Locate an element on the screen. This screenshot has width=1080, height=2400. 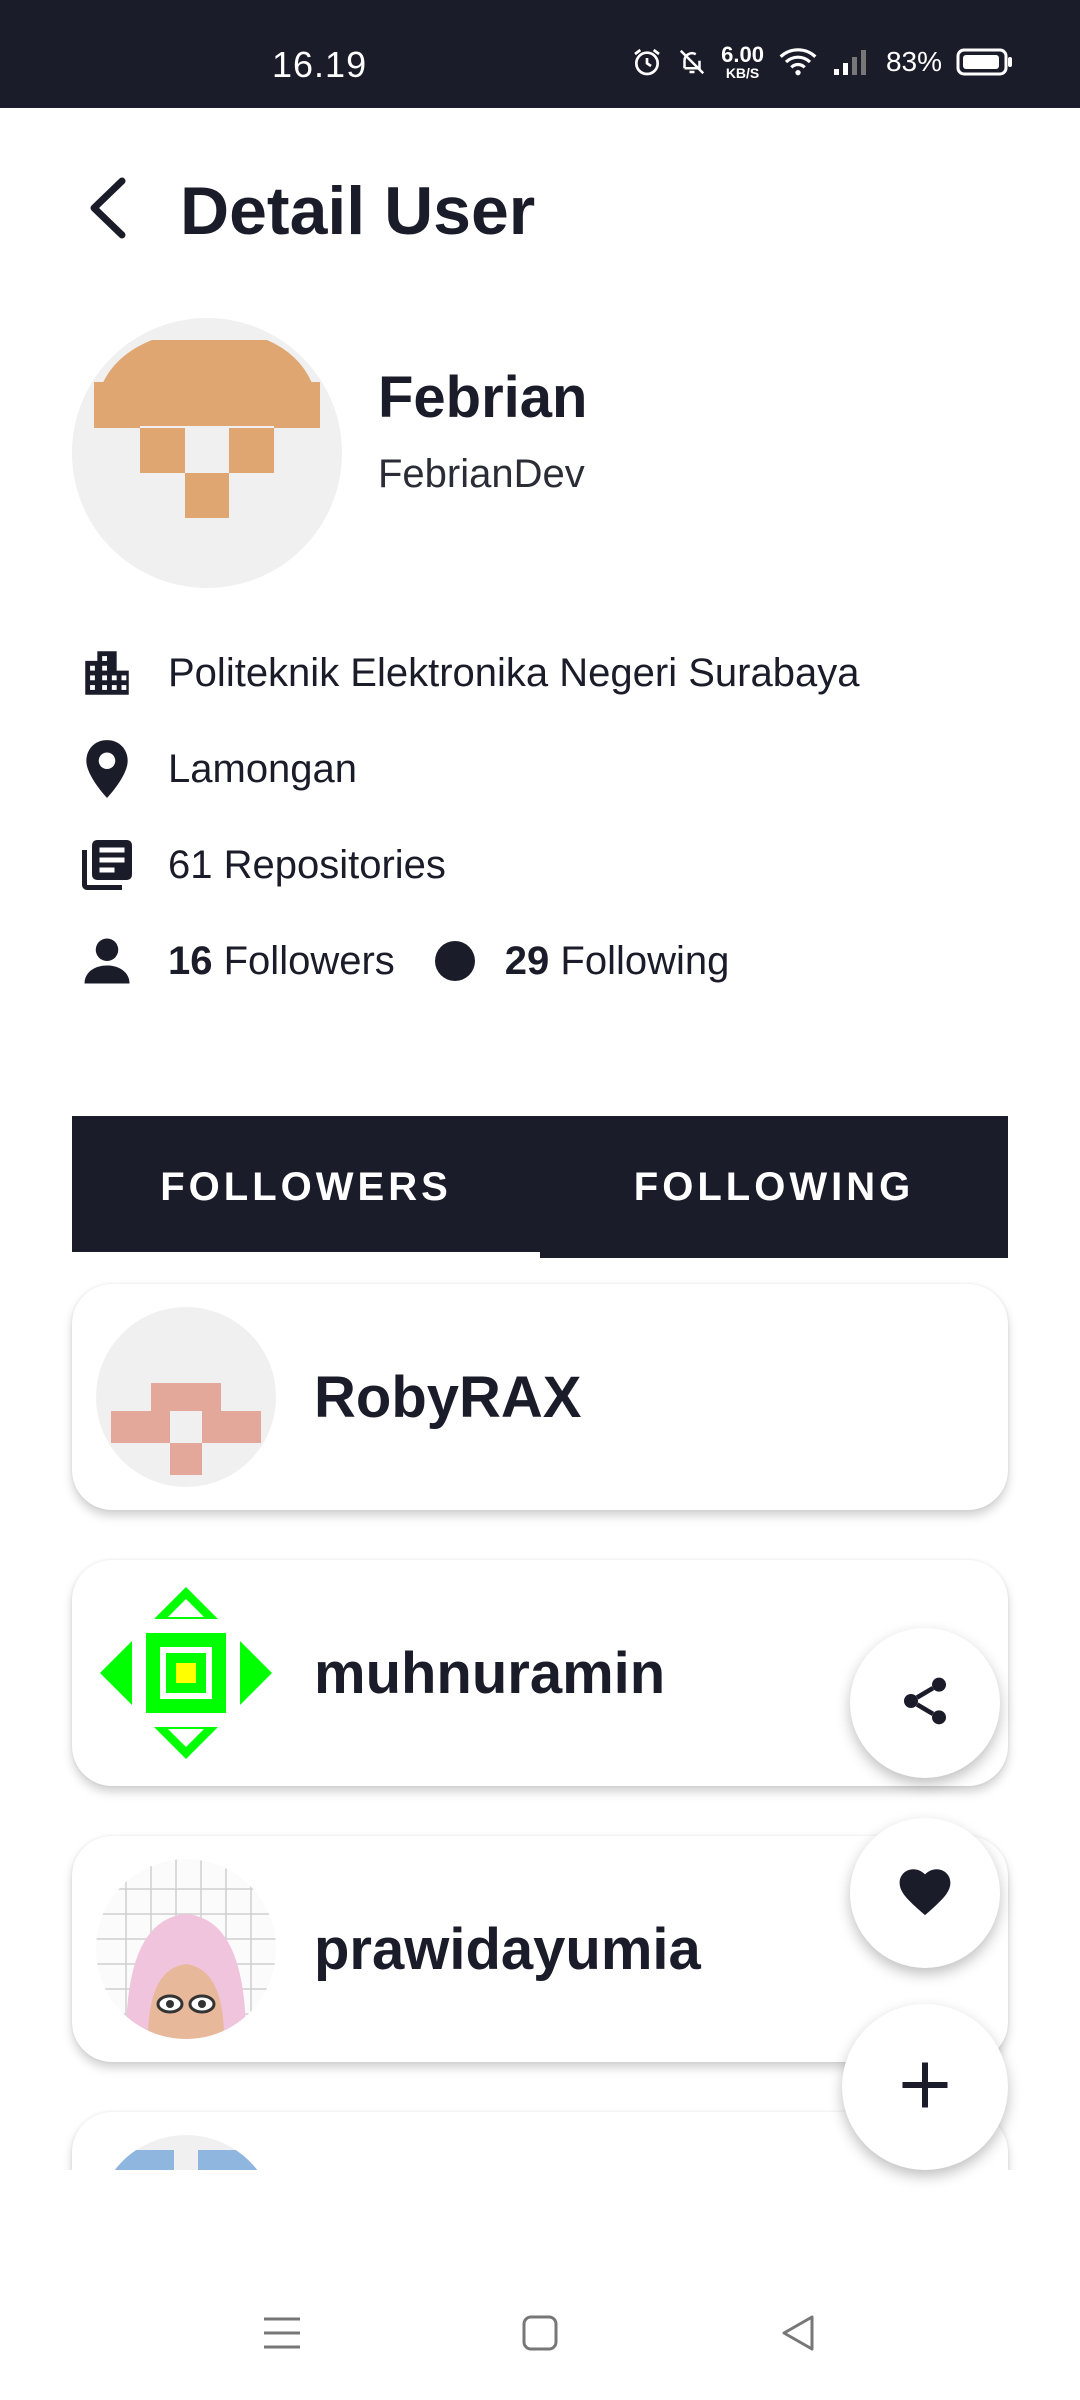
tab-followers: FOLLOWERS is located at coordinates (306, 1187).